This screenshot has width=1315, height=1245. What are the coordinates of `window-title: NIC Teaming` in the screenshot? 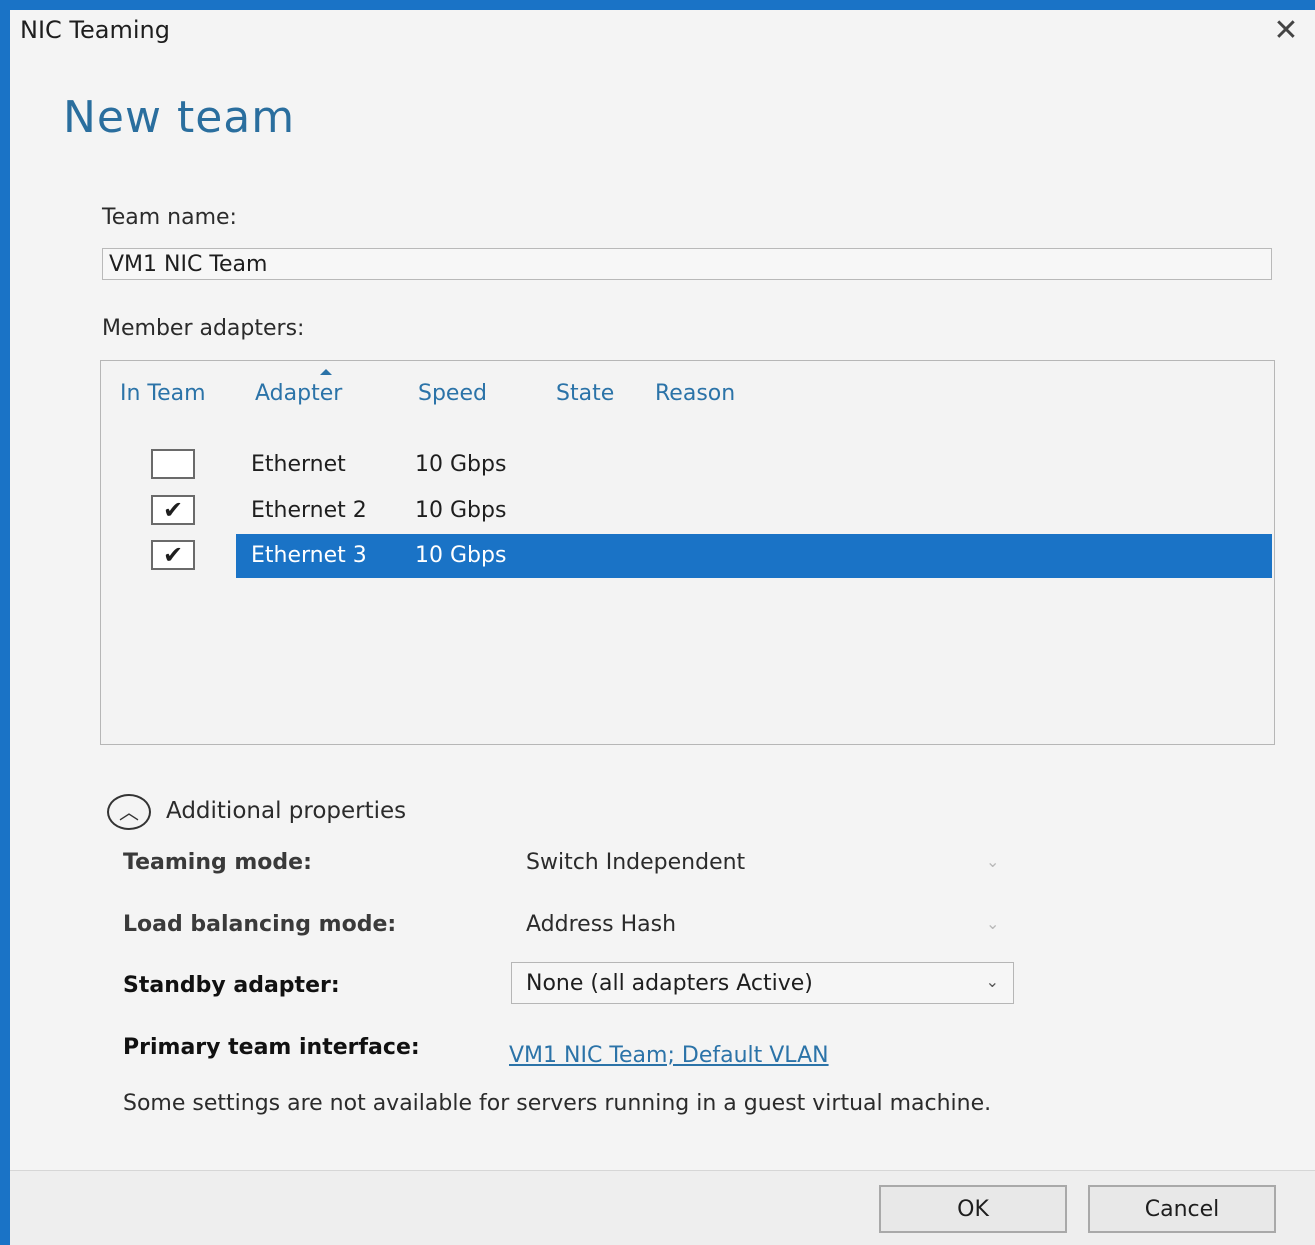 It's located at (95, 30).